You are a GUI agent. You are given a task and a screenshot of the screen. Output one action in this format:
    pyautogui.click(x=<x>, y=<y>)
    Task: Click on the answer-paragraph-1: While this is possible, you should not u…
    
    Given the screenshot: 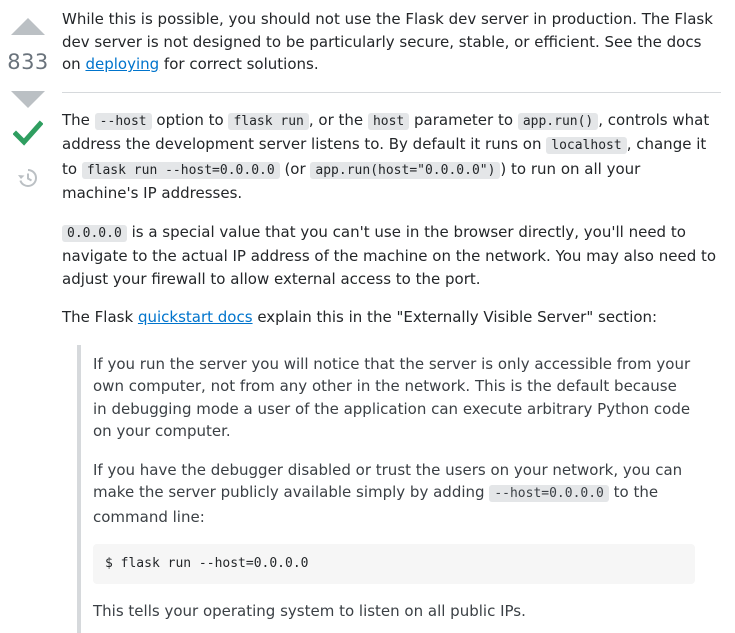 What is the action you would take?
    pyautogui.click(x=391, y=42)
    